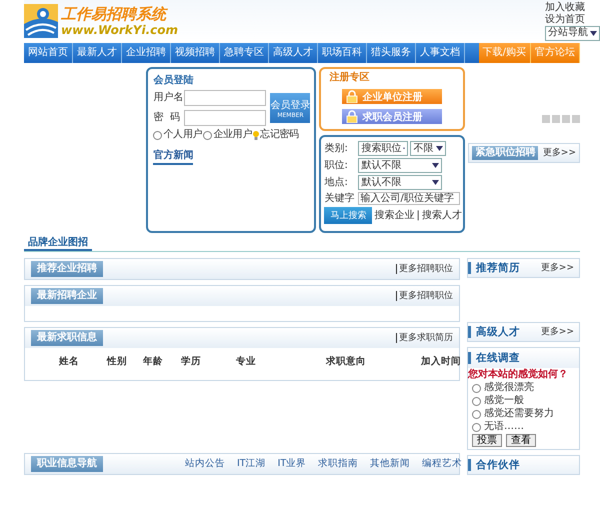 The image size is (600, 512). What do you see at coordinates (383, 148) in the screenshot?
I see `dropdown: 搜索职位` at bounding box center [383, 148].